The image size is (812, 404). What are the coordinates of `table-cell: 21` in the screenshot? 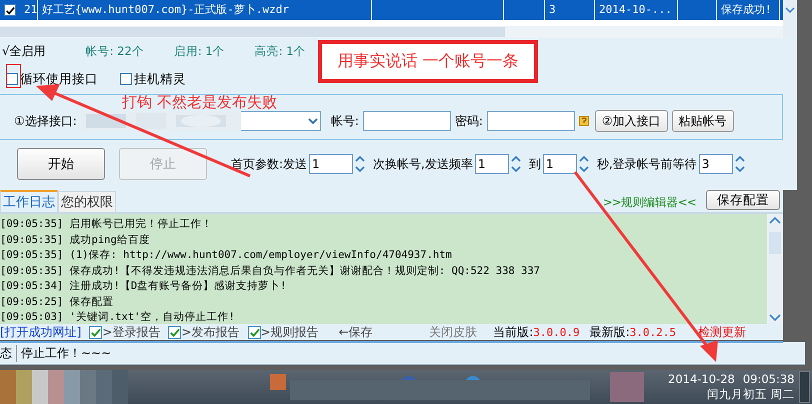 It's located at (29, 10).